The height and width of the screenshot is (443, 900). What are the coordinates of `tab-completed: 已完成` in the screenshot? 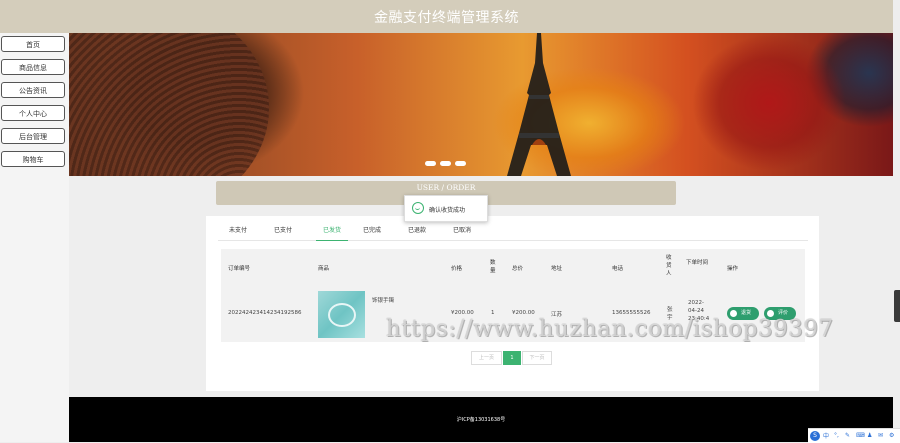 It's located at (372, 233).